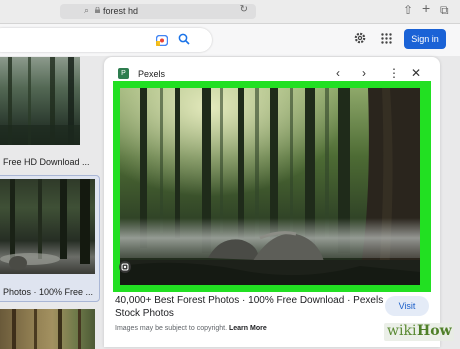  Describe the element at coordinates (416, 73) in the screenshot. I see `close-icon: ✕` at that location.